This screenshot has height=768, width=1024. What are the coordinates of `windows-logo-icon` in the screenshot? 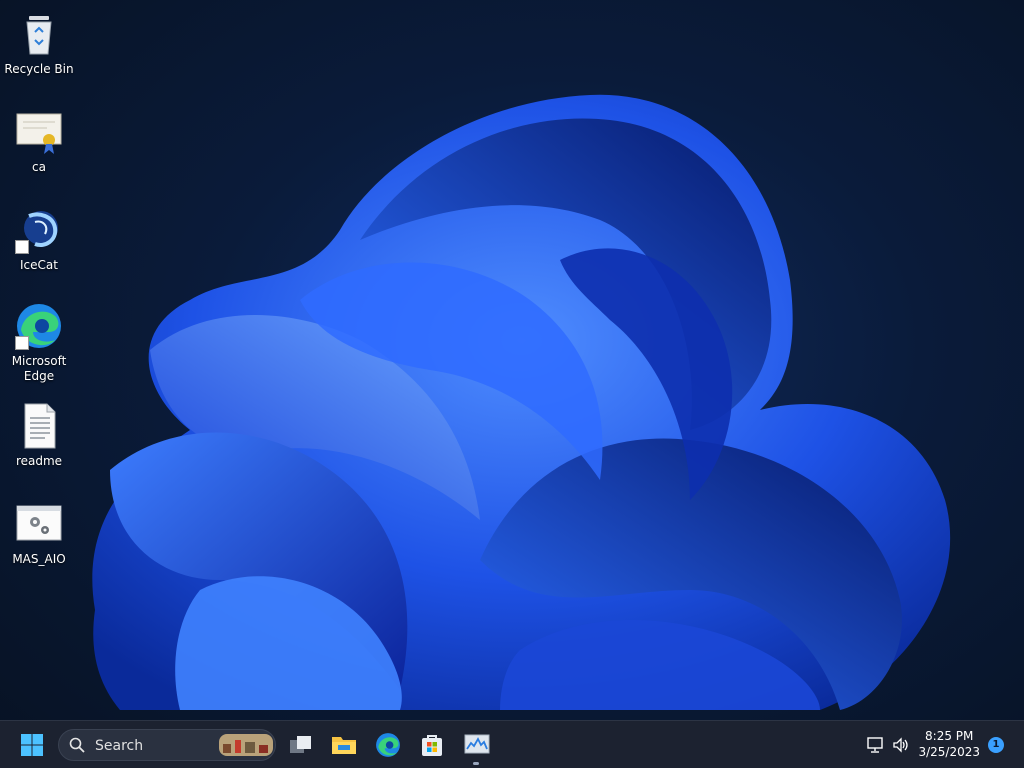 It's located at (32, 745).